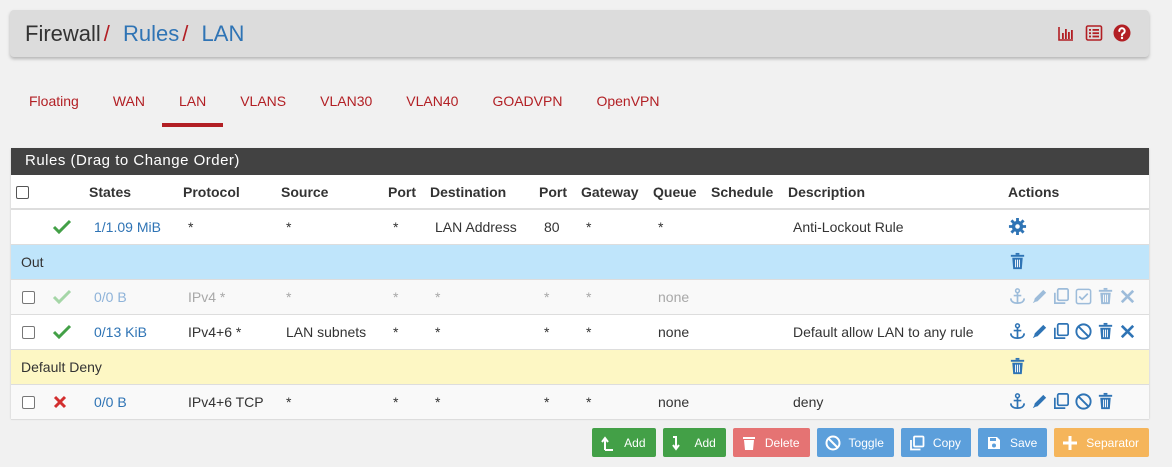 The width and height of the screenshot is (1172, 467). Describe the element at coordinates (677, 227) in the screenshot. I see `queue-cell: *` at that location.